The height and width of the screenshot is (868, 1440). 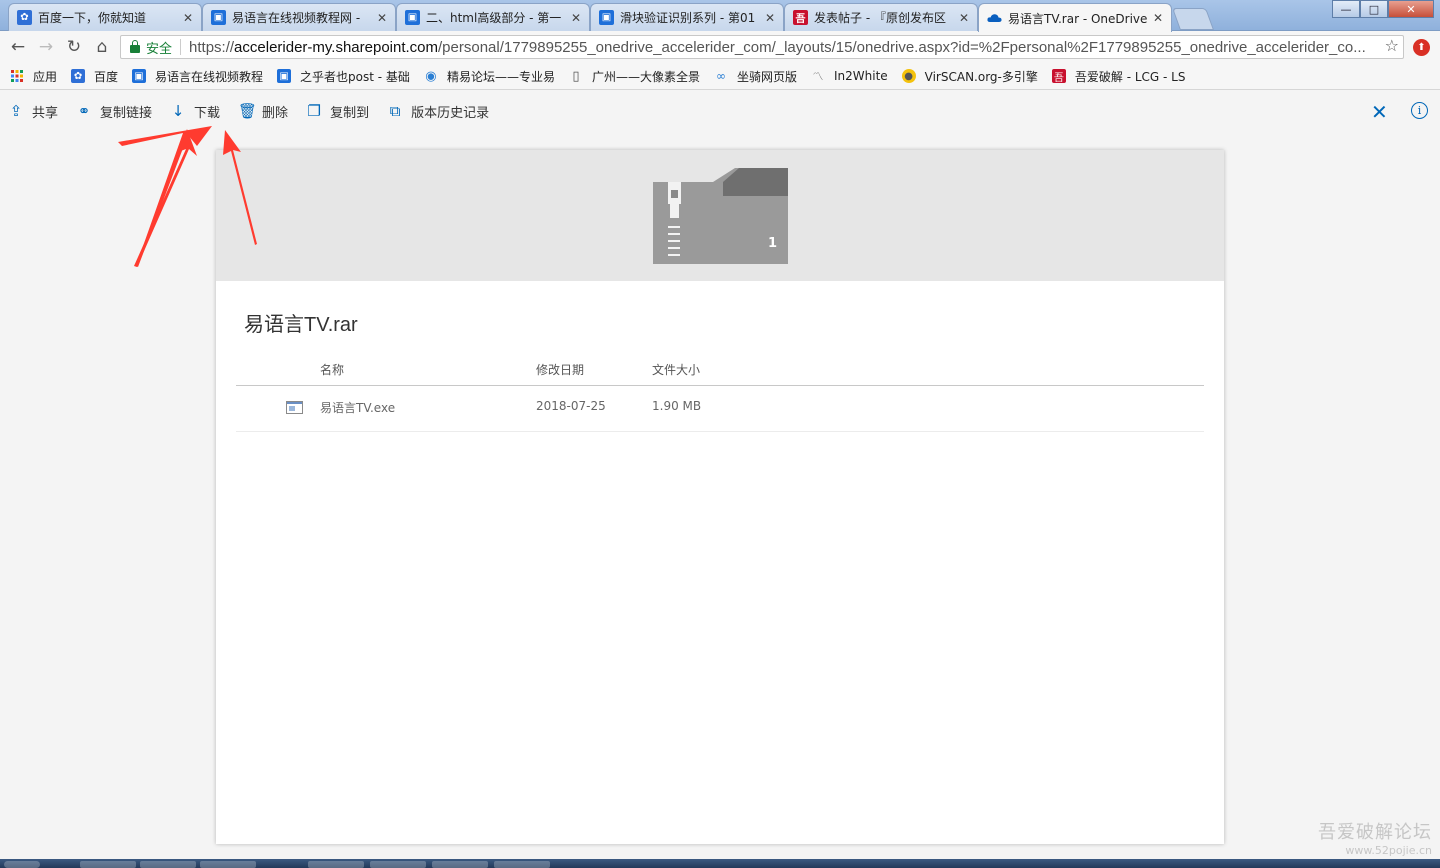 What do you see at coordinates (1346, 9) in the screenshot?
I see `minimize-button: —` at bounding box center [1346, 9].